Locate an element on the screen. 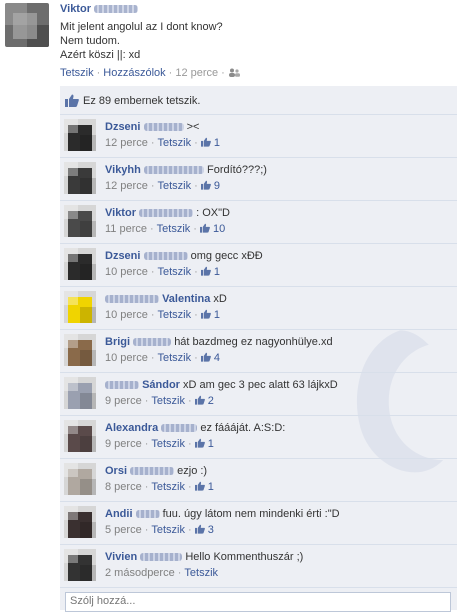 The image size is (460, 612). comment-meta: 8 perce · Tetszik · 1 is located at coordinates (159, 487).